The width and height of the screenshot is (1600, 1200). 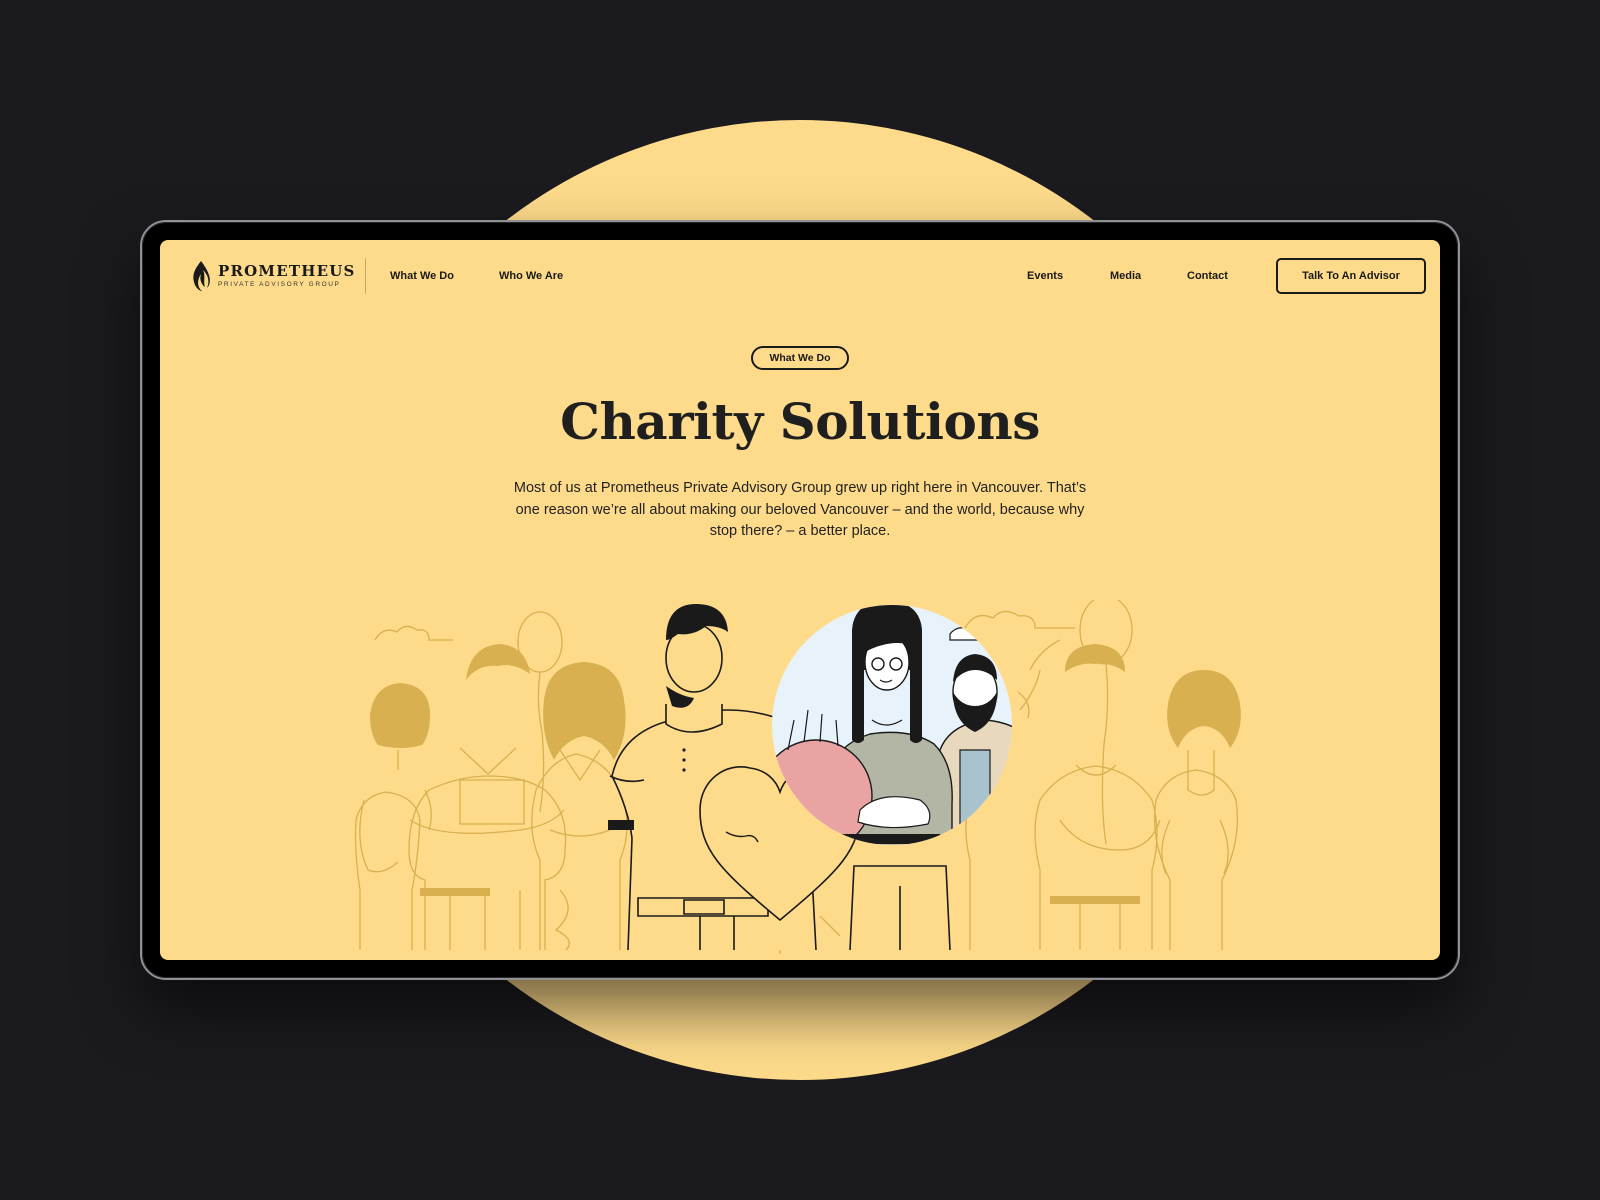 I want to click on flame-icon, so click(x=201, y=276).